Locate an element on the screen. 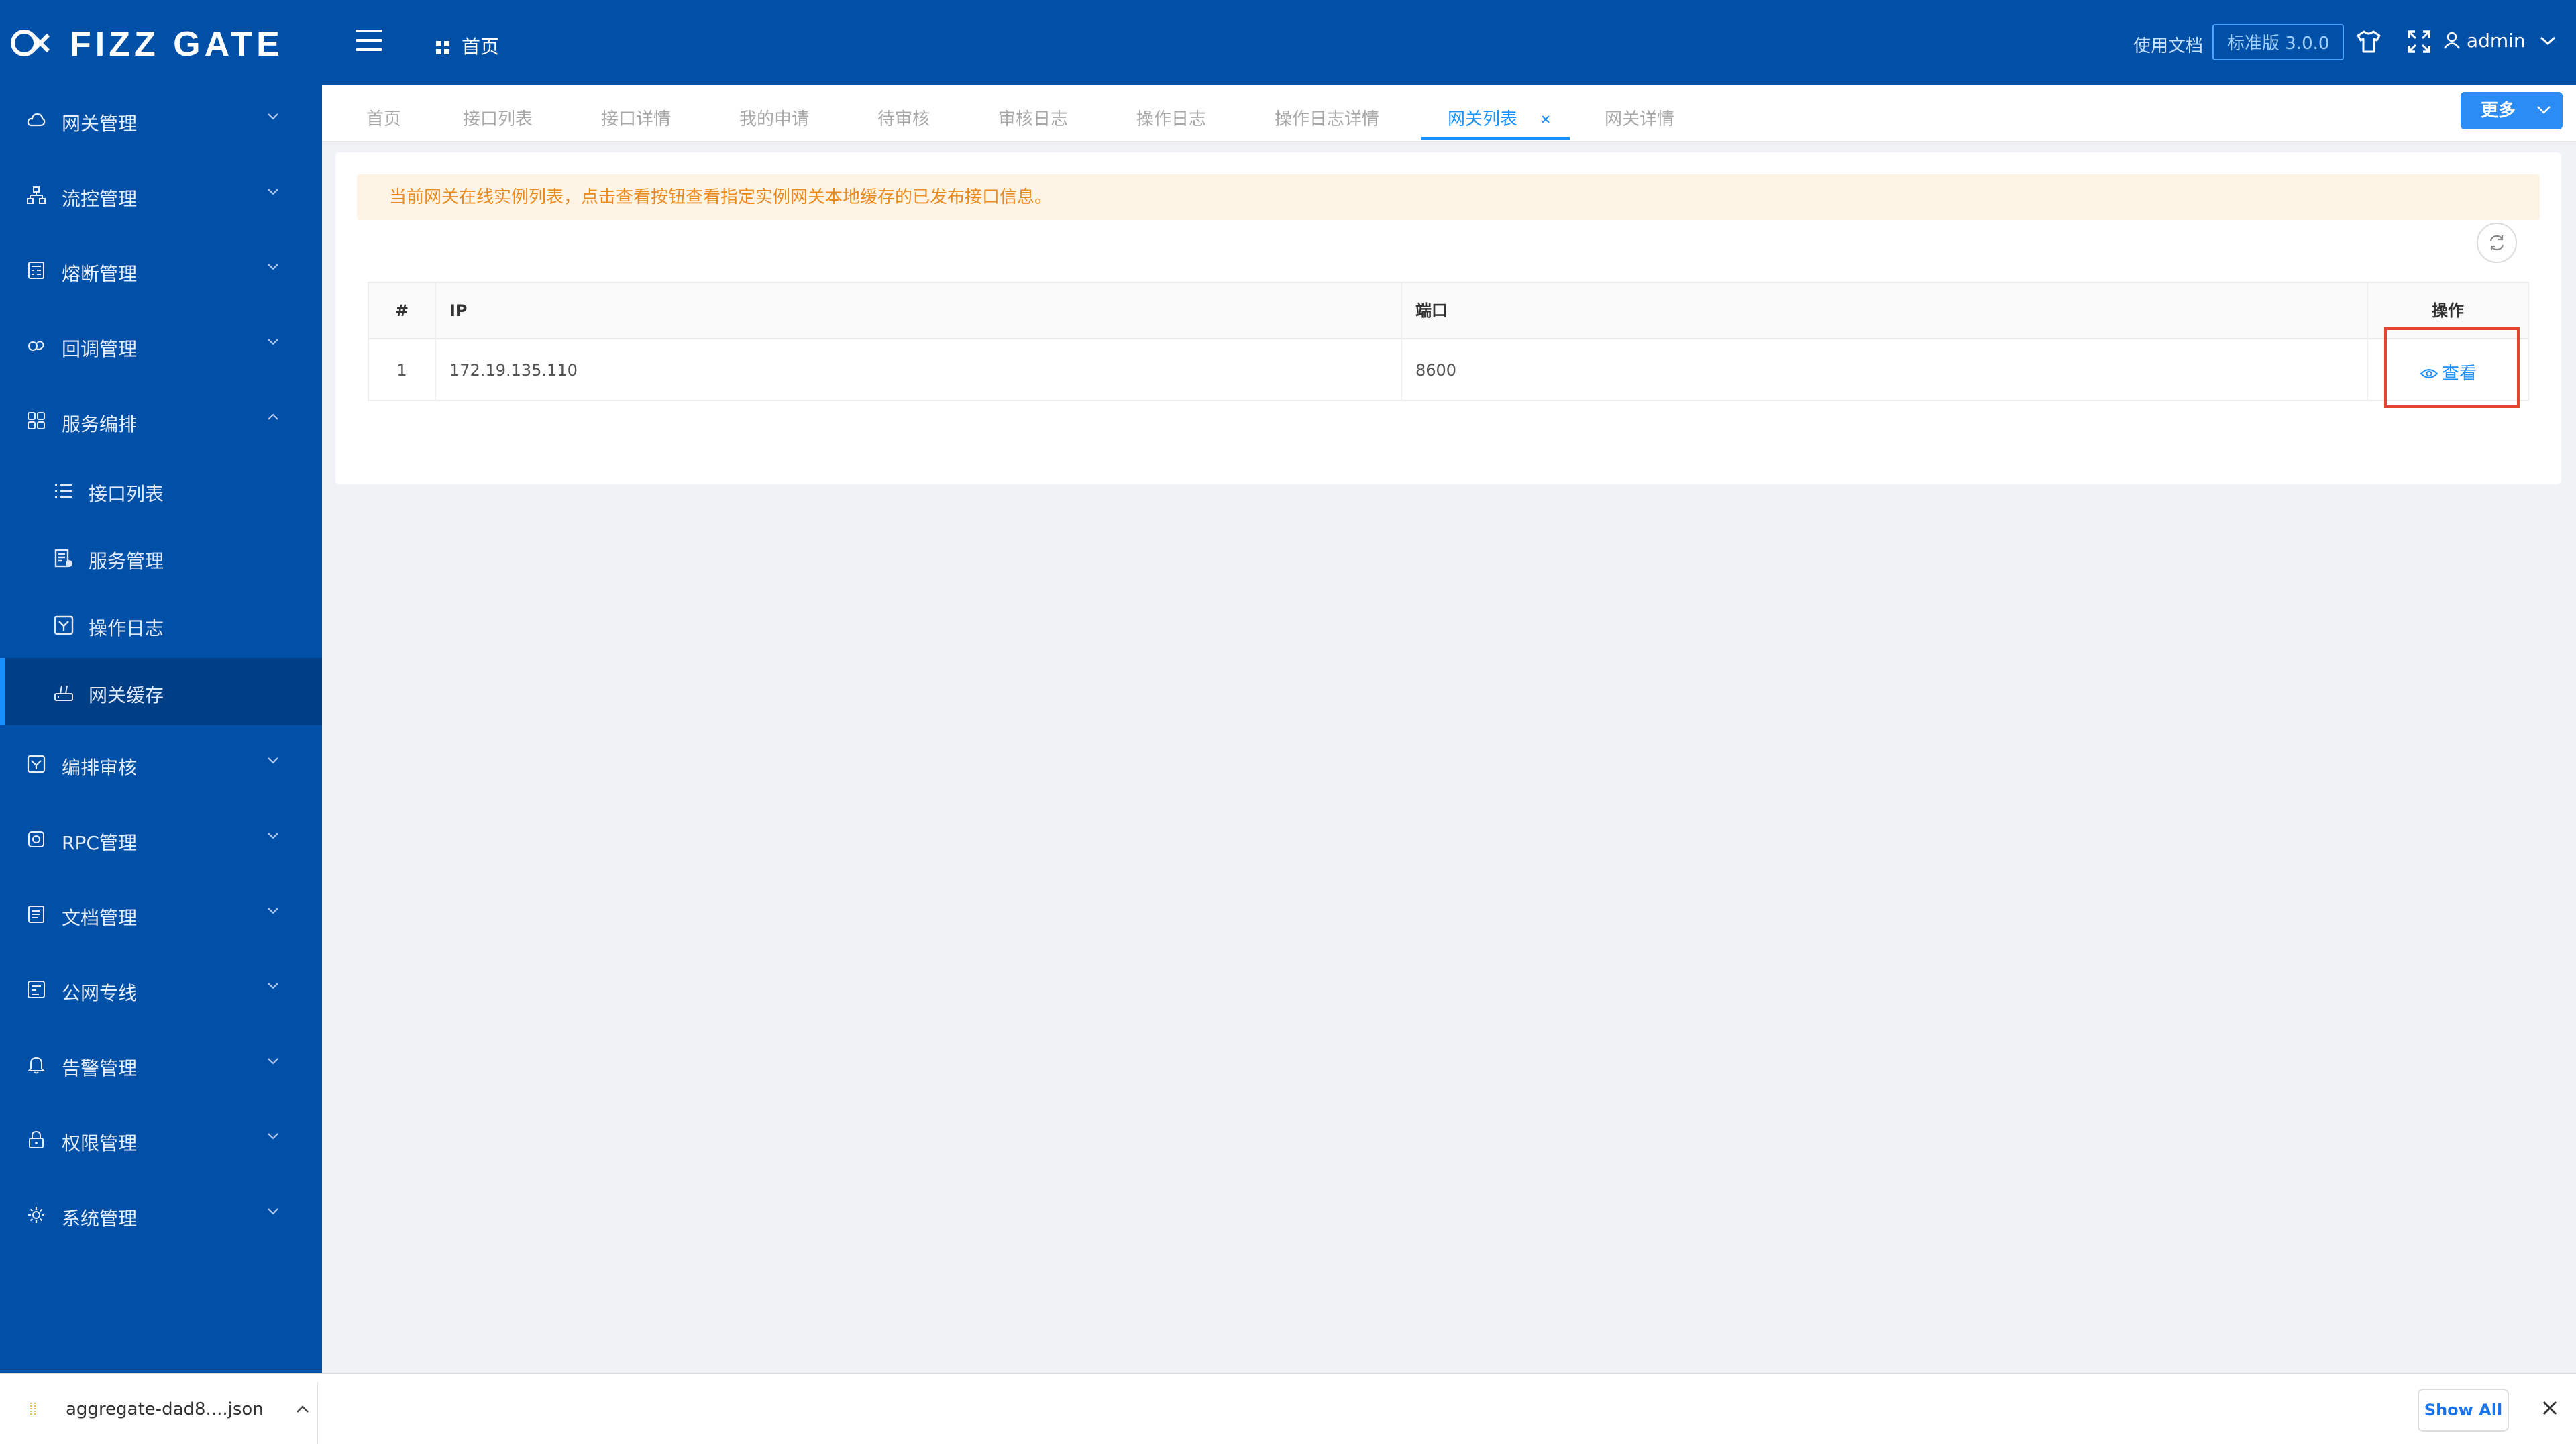  tab-gateway-list-label: 网关列表 is located at coordinates (1483, 119).